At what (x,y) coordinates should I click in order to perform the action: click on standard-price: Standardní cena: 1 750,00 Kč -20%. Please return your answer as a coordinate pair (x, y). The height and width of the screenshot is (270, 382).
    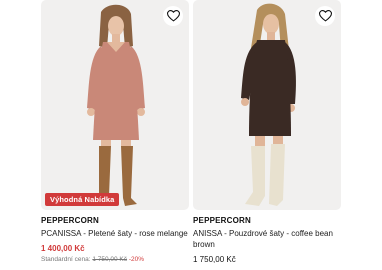
    Looking at the image, I should click on (115, 259).